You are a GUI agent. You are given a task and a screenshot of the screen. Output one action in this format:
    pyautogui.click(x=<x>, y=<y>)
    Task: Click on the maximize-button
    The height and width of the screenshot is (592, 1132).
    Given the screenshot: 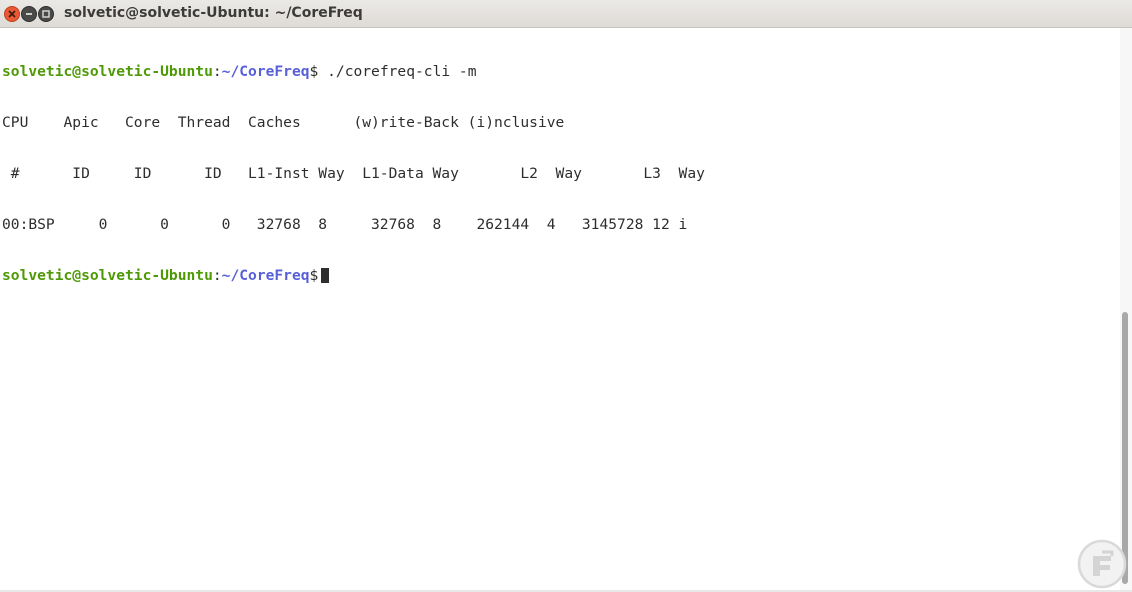 What is the action you would take?
    pyautogui.click(x=46, y=14)
    